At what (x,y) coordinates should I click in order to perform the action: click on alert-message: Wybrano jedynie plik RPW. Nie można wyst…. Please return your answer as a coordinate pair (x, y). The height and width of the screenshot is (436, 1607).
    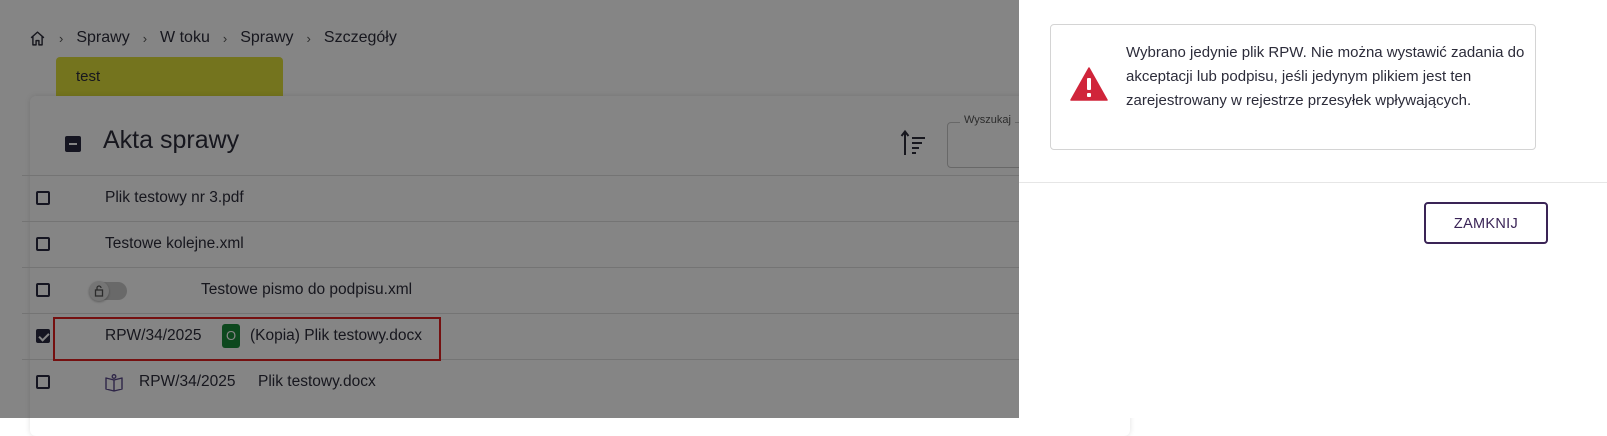
    Looking at the image, I should click on (1325, 76).